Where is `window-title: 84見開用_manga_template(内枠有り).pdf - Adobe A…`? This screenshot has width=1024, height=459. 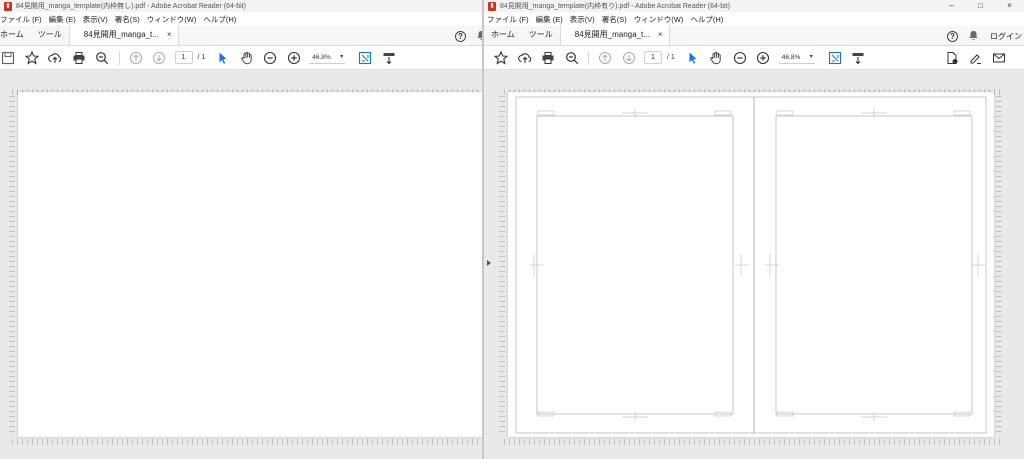
window-title: 84見開用_manga_template(内枠有り).pdf - Adobe A… is located at coordinates (615, 6).